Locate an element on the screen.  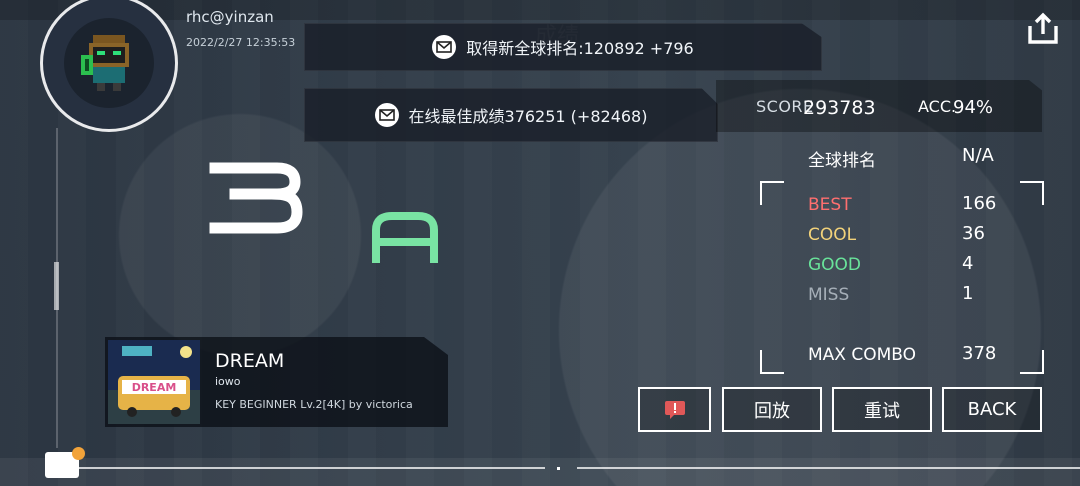
bottom-line-right is located at coordinates (828, 468).